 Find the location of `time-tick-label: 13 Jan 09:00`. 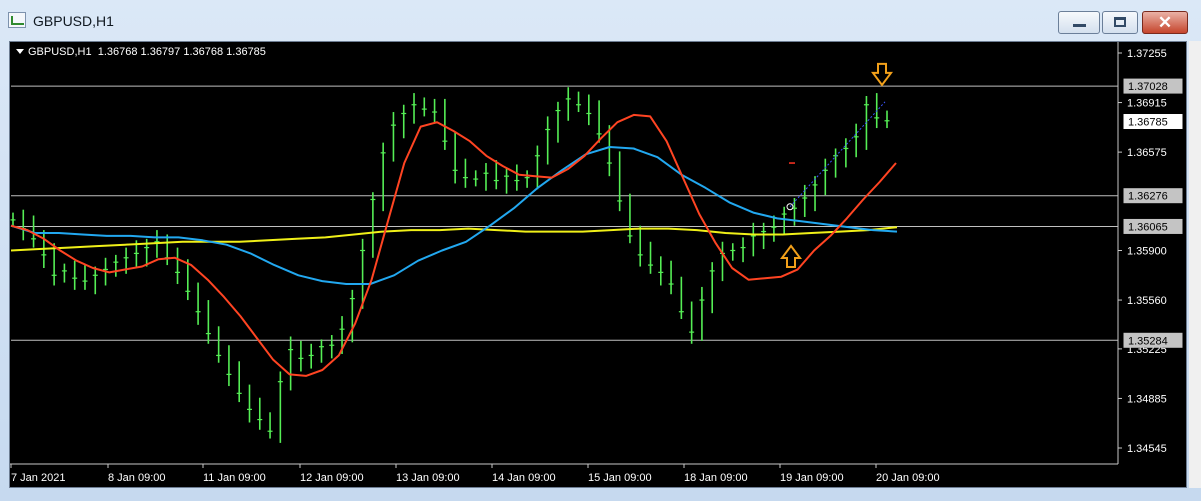

time-tick-label: 13 Jan 09:00 is located at coordinates (428, 478).